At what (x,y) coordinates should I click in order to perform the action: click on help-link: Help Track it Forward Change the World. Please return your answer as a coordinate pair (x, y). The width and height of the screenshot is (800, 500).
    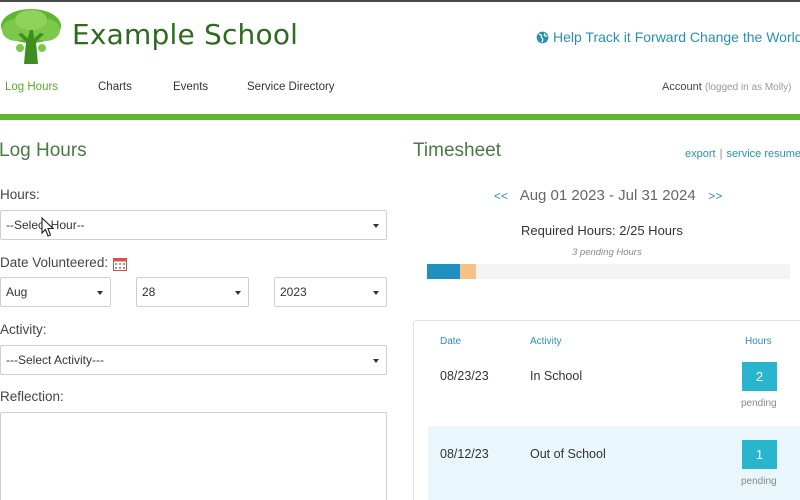
    Looking at the image, I should click on (668, 37).